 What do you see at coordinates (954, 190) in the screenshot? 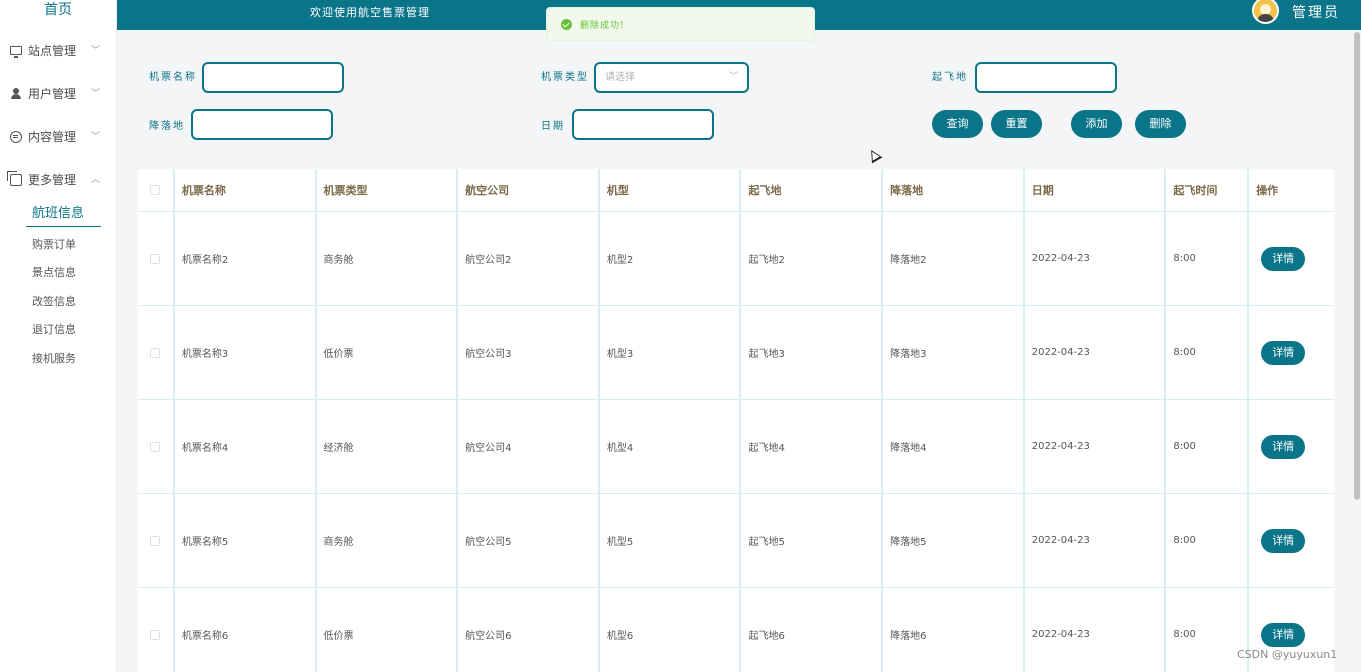
I see `column-header: 降落地` at bounding box center [954, 190].